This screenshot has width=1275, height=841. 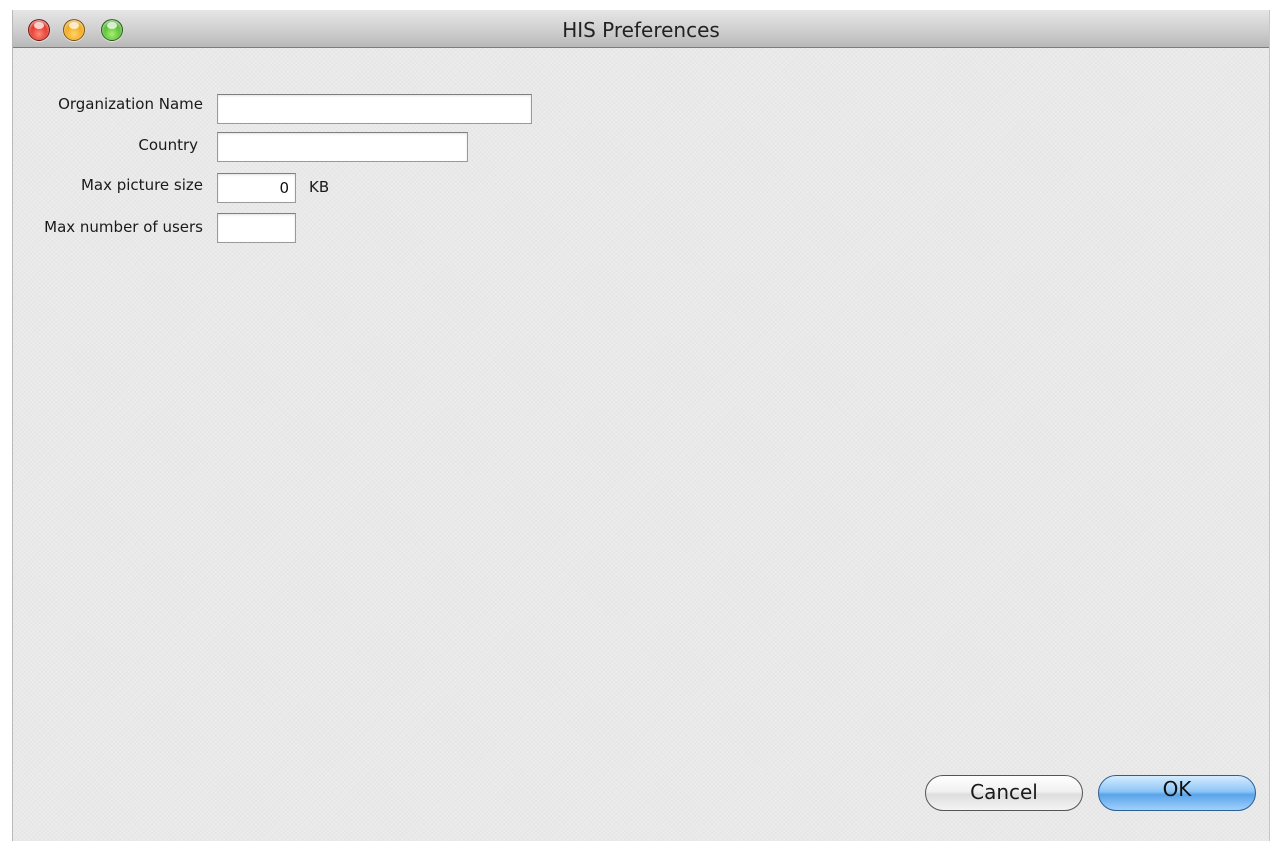 What do you see at coordinates (130, 104) in the screenshot?
I see `organization-name-label: Organization Name` at bounding box center [130, 104].